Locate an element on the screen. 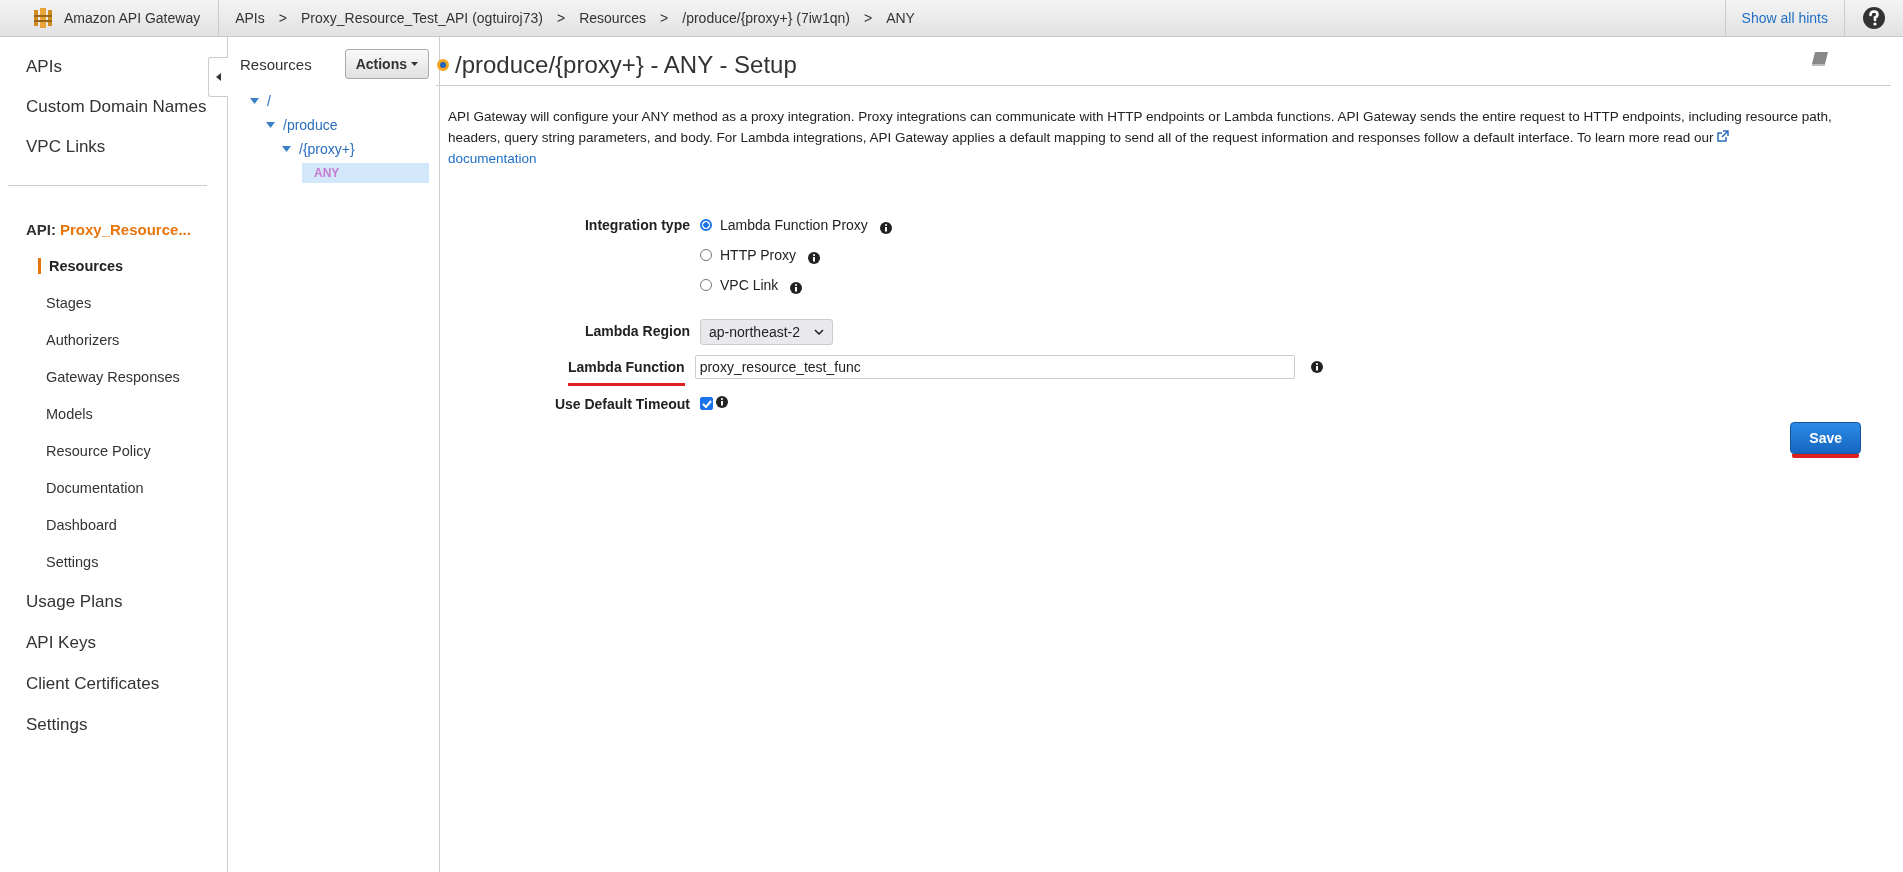 Image resolution: width=1903 pixels, height=872 pixels. sidebar-item: Usage Plans is located at coordinates (74, 601).